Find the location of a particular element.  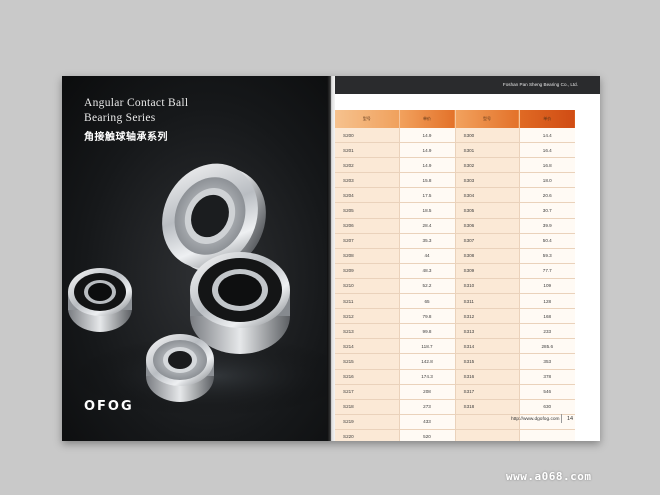

watermark: www.a068.com is located at coordinates (549, 476).